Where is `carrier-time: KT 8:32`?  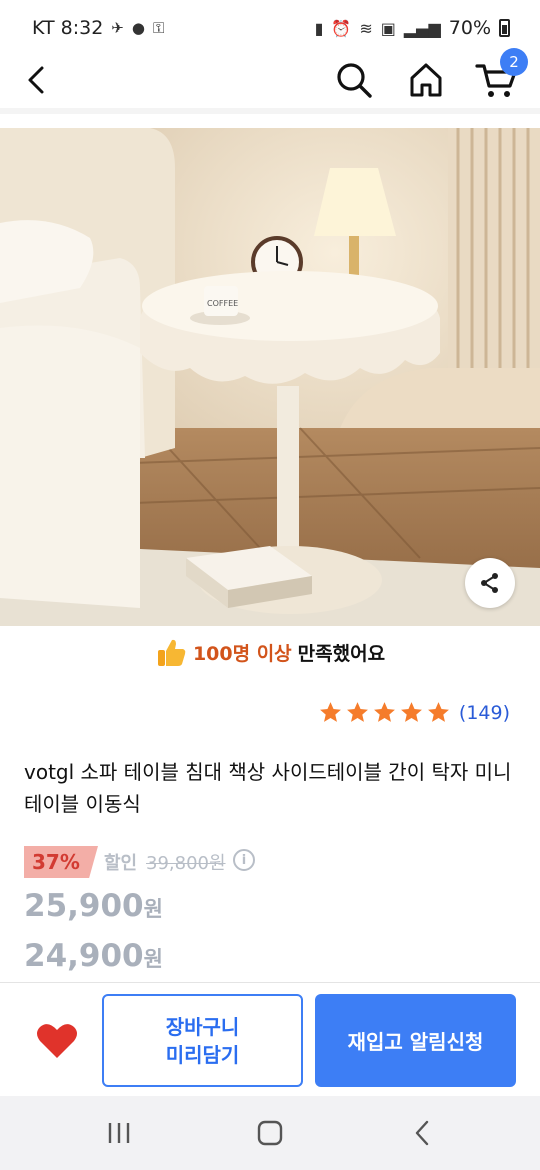
carrier-time: KT 8:32 is located at coordinates (68, 28).